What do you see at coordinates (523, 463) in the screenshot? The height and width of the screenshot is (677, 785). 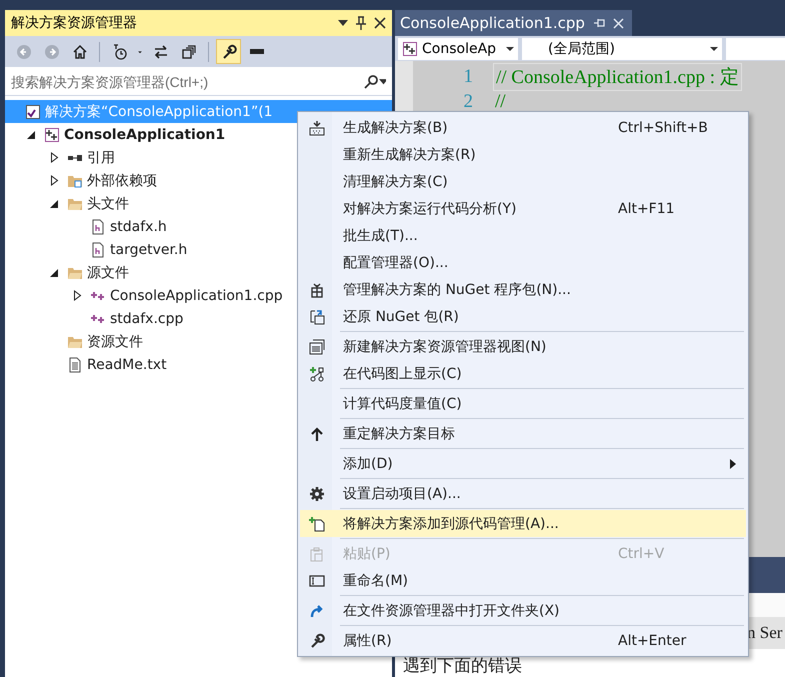 I see `menu-item: 添加(D)` at bounding box center [523, 463].